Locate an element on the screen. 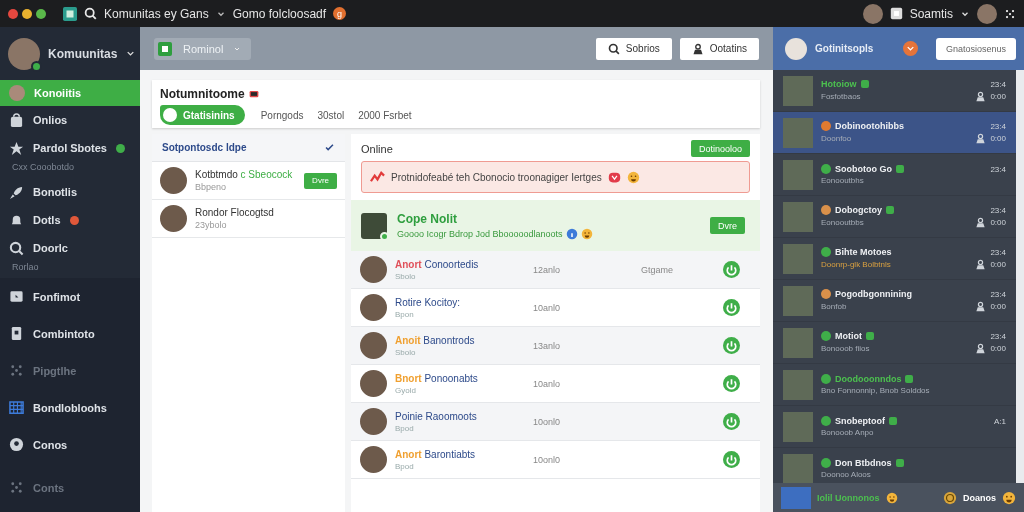 The image size is (1024, 512). chat-item: Motiot 23:4 Bonooob fiios 0:00 is located at coordinates (894, 343).